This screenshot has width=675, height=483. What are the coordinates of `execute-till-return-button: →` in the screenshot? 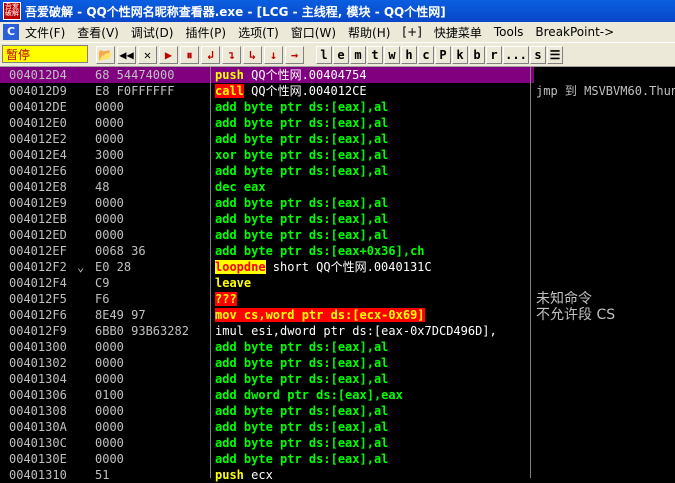 It's located at (294, 55).